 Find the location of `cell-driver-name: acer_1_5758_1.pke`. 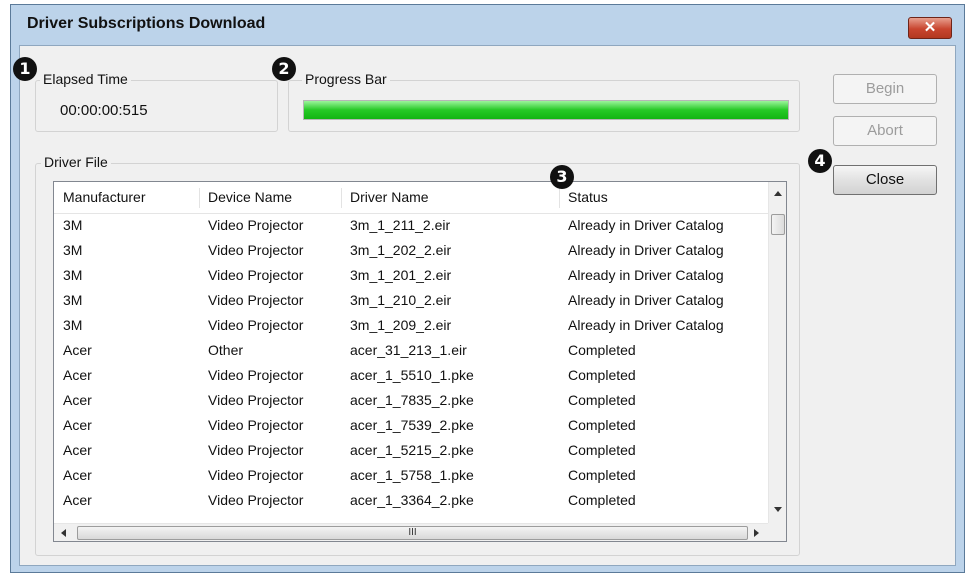

cell-driver-name: acer_1_5758_1.pke is located at coordinates (412, 475).